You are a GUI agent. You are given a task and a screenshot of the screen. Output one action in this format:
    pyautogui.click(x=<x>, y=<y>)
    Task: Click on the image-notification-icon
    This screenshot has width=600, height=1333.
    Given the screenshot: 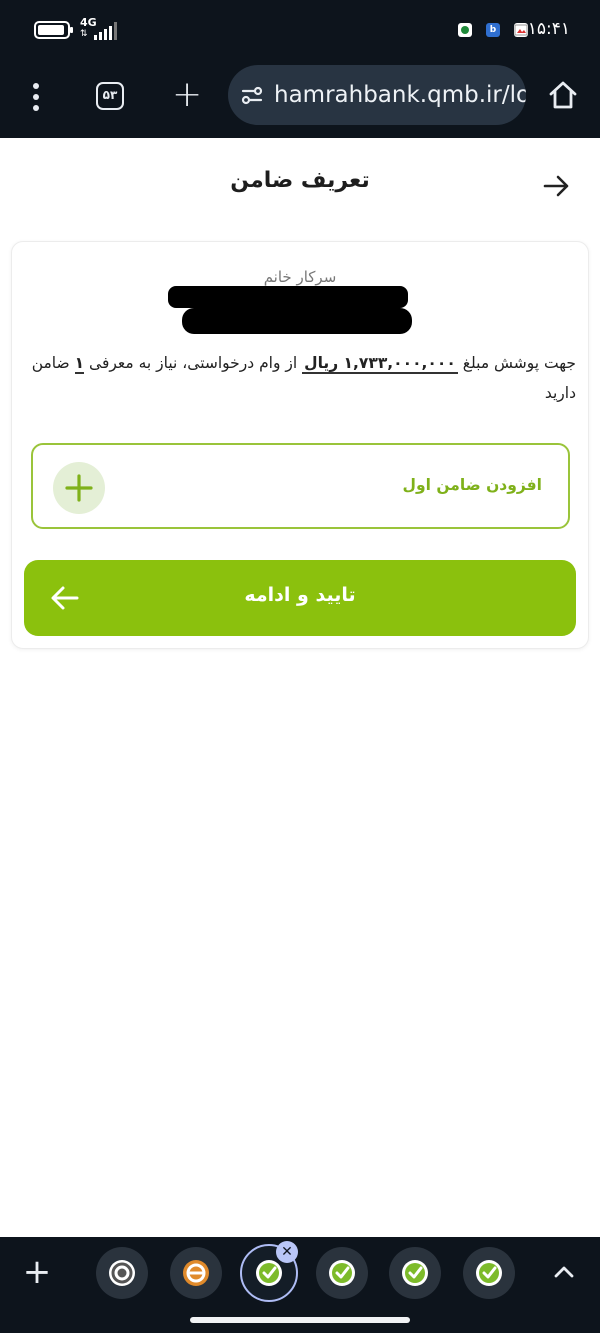 What is the action you would take?
    pyautogui.click(x=521, y=30)
    